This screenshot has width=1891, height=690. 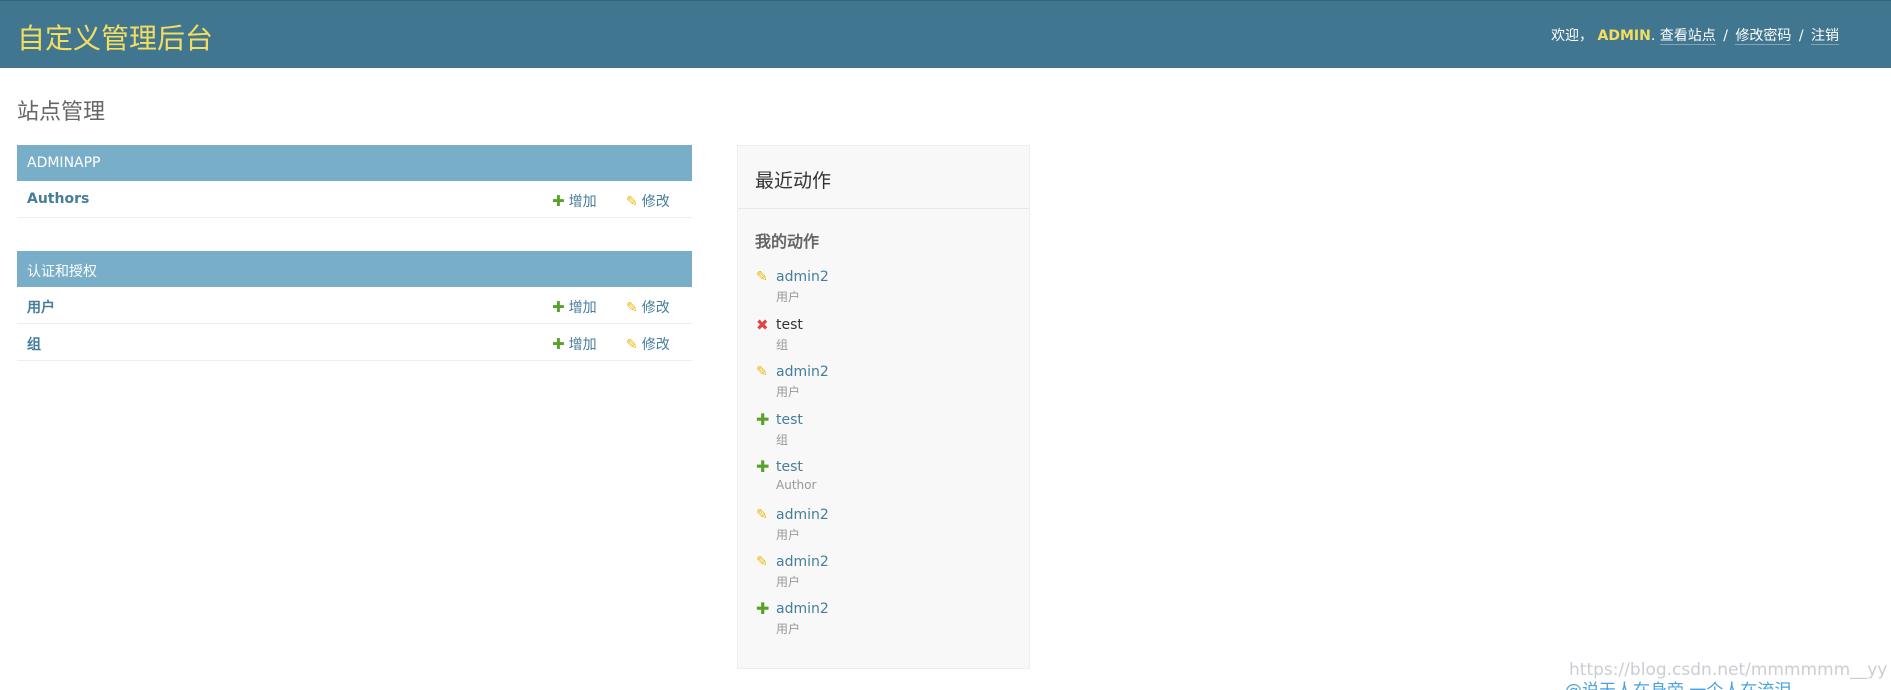 What do you see at coordinates (886, 621) in the screenshot?
I see `list-item: ✚ admin2 用户` at bounding box center [886, 621].